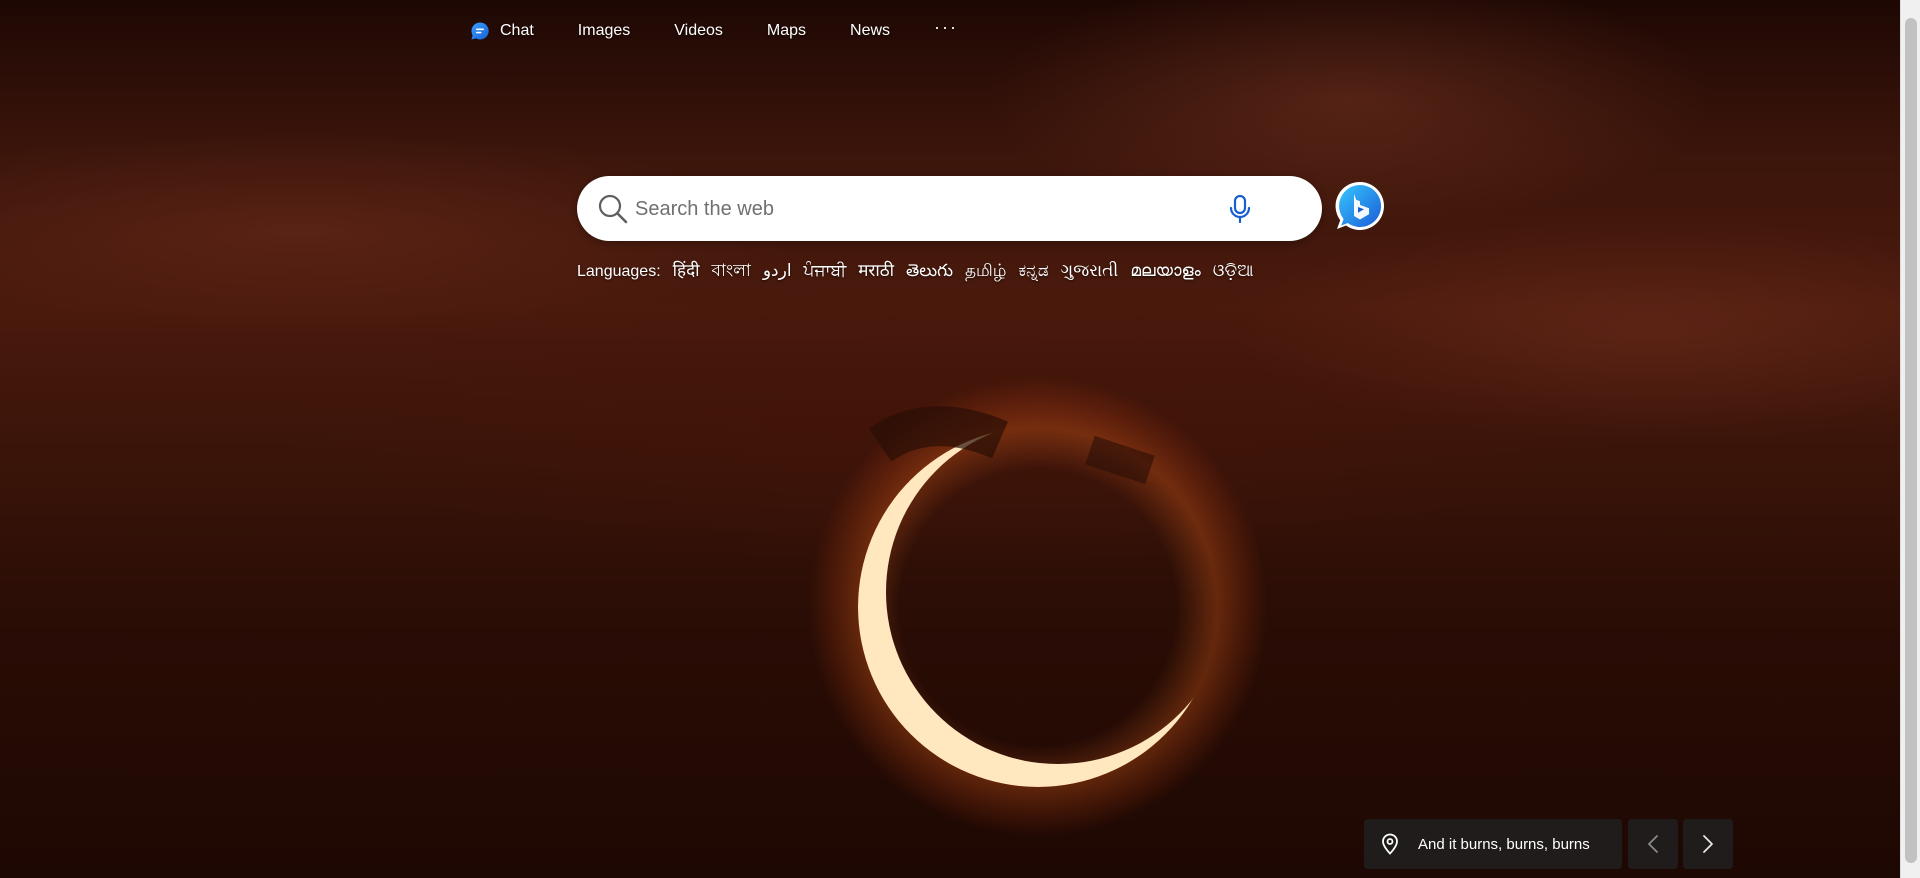 This screenshot has height=878, width=1920. What do you see at coordinates (915, 209) in the screenshot?
I see `search-input` at bounding box center [915, 209].